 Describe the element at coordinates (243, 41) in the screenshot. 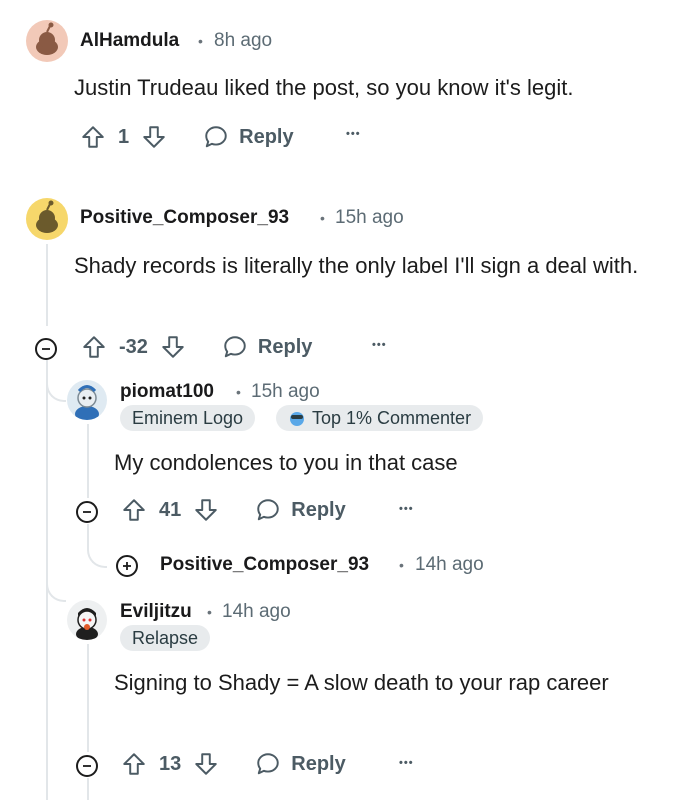

I see `comment-timestamp: 8h ago` at that location.